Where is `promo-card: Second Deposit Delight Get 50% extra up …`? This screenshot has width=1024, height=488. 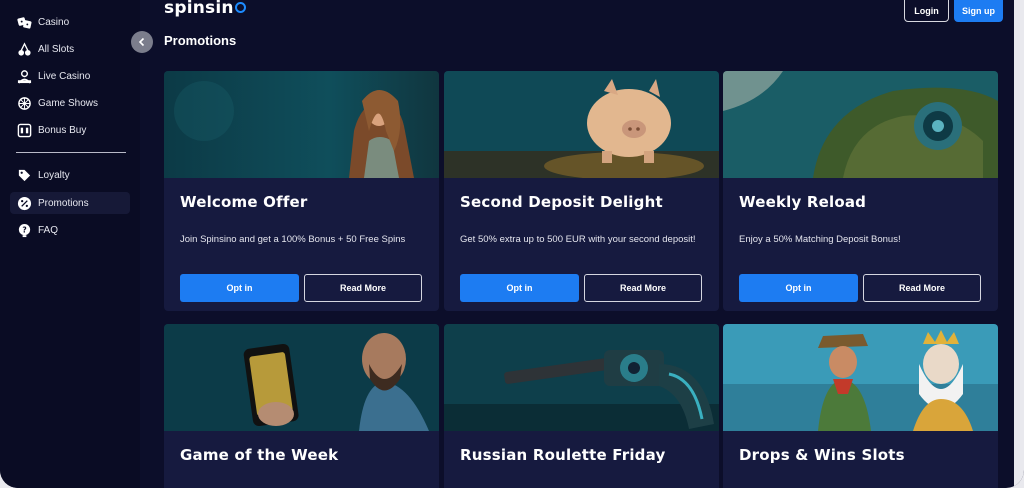
promo-card: Second Deposit Delight Get 50% extra up … is located at coordinates (581, 191).